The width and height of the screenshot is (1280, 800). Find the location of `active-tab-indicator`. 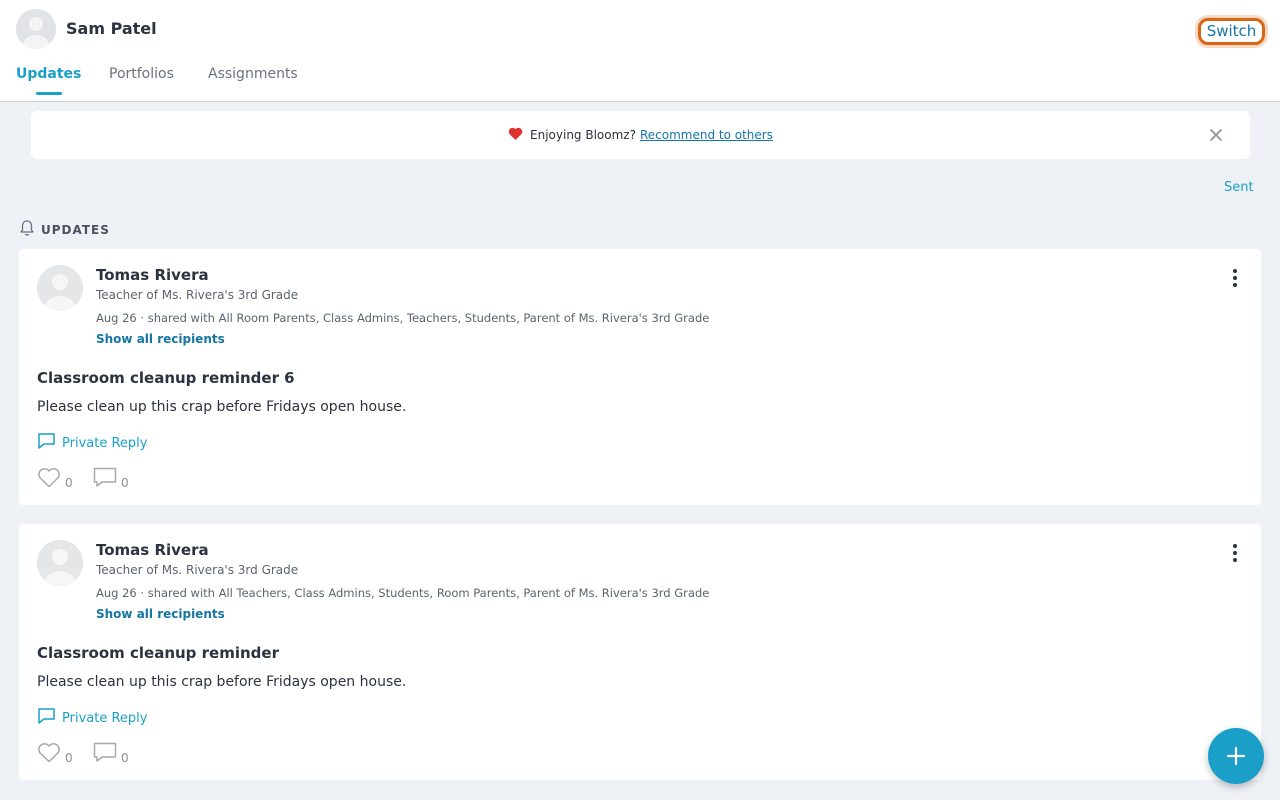

active-tab-indicator is located at coordinates (49, 93).